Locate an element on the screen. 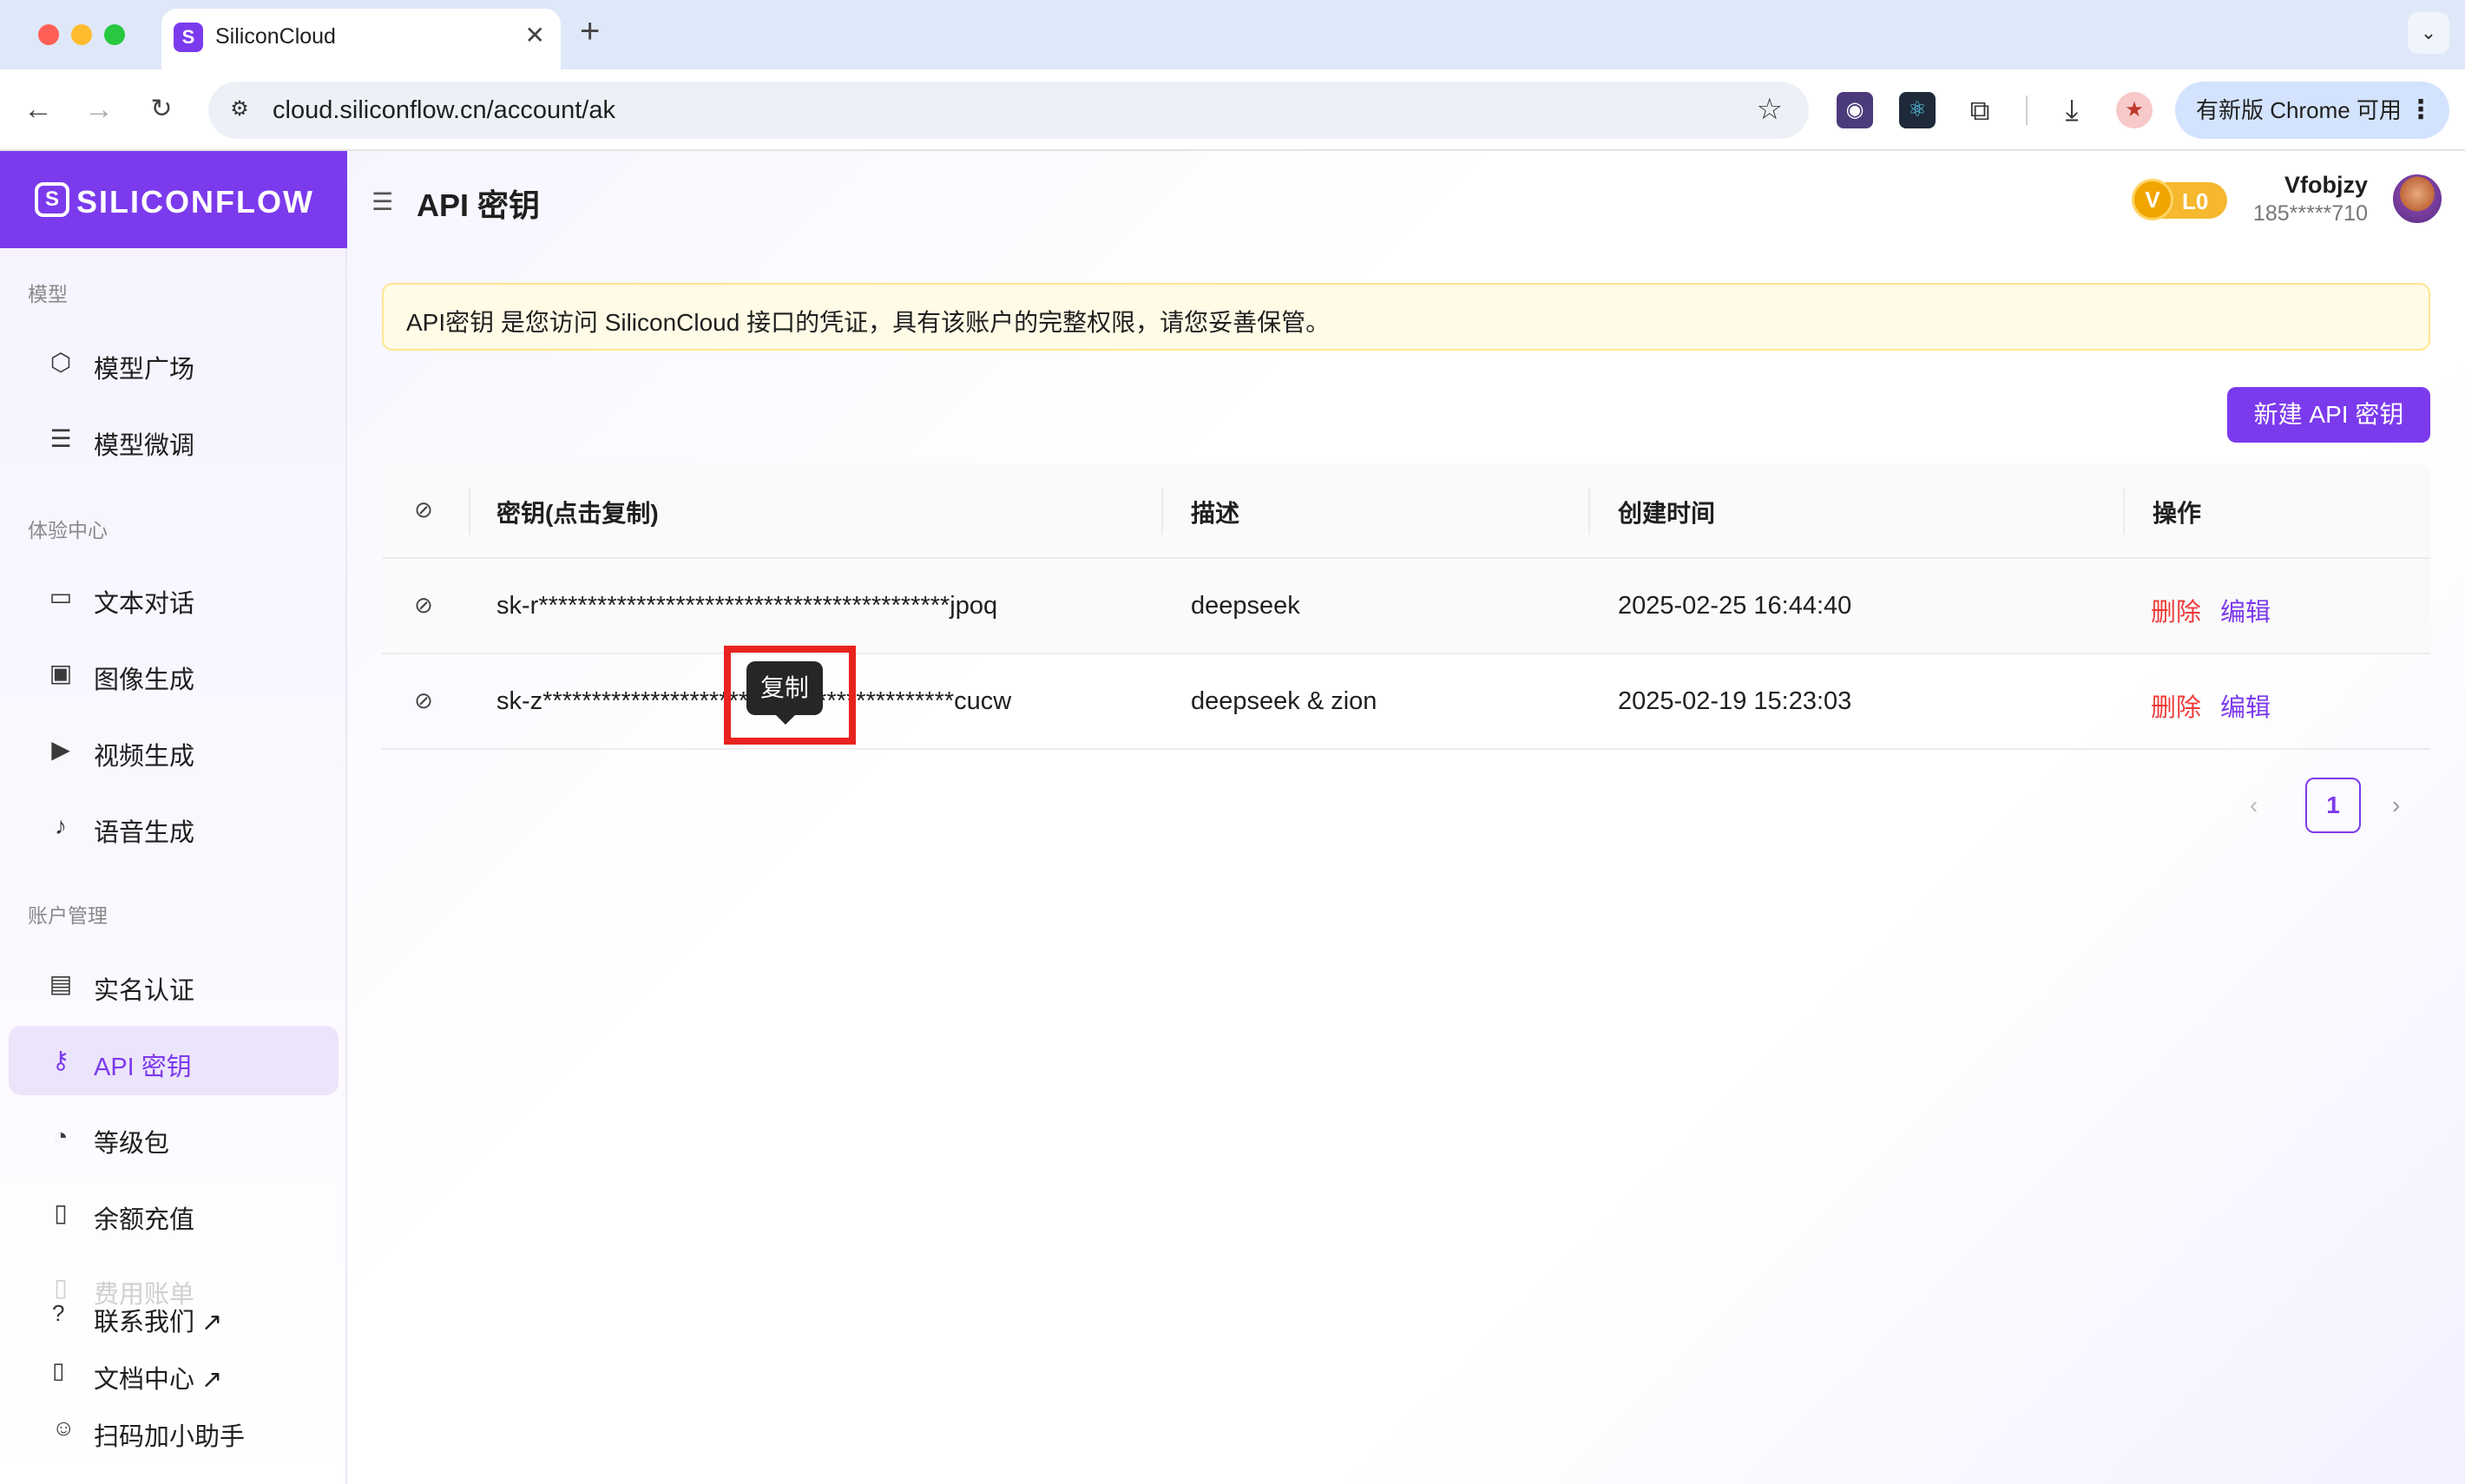 The width and height of the screenshot is (2465, 1484). pagination-page-1: 1 is located at coordinates (2333, 805).